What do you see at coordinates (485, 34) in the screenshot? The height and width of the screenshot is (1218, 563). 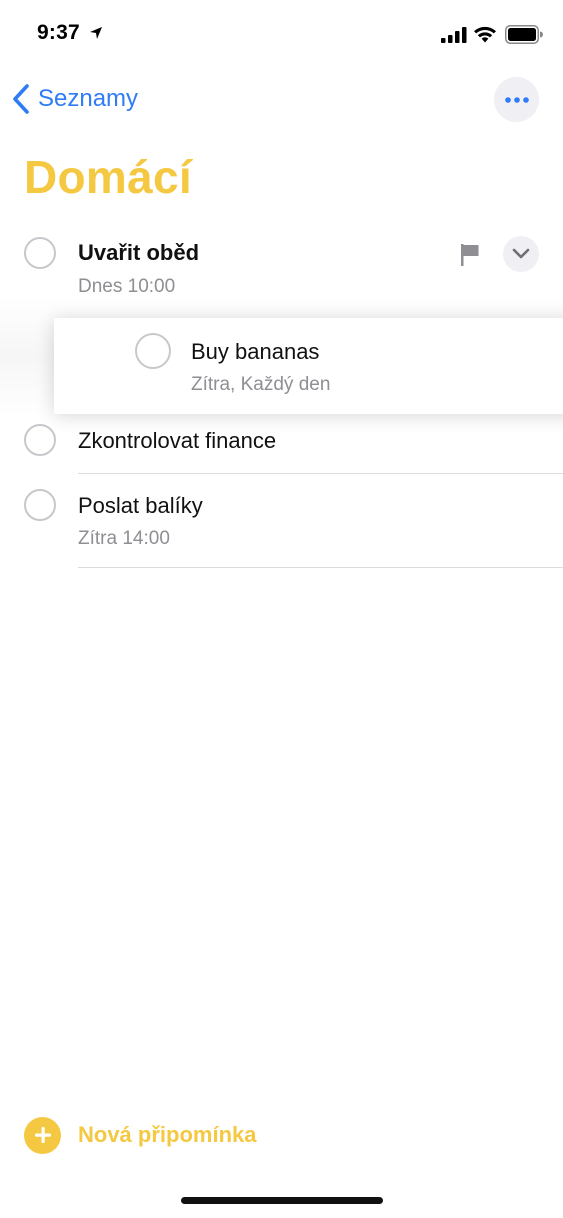 I see `wifi-icon` at bounding box center [485, 34].